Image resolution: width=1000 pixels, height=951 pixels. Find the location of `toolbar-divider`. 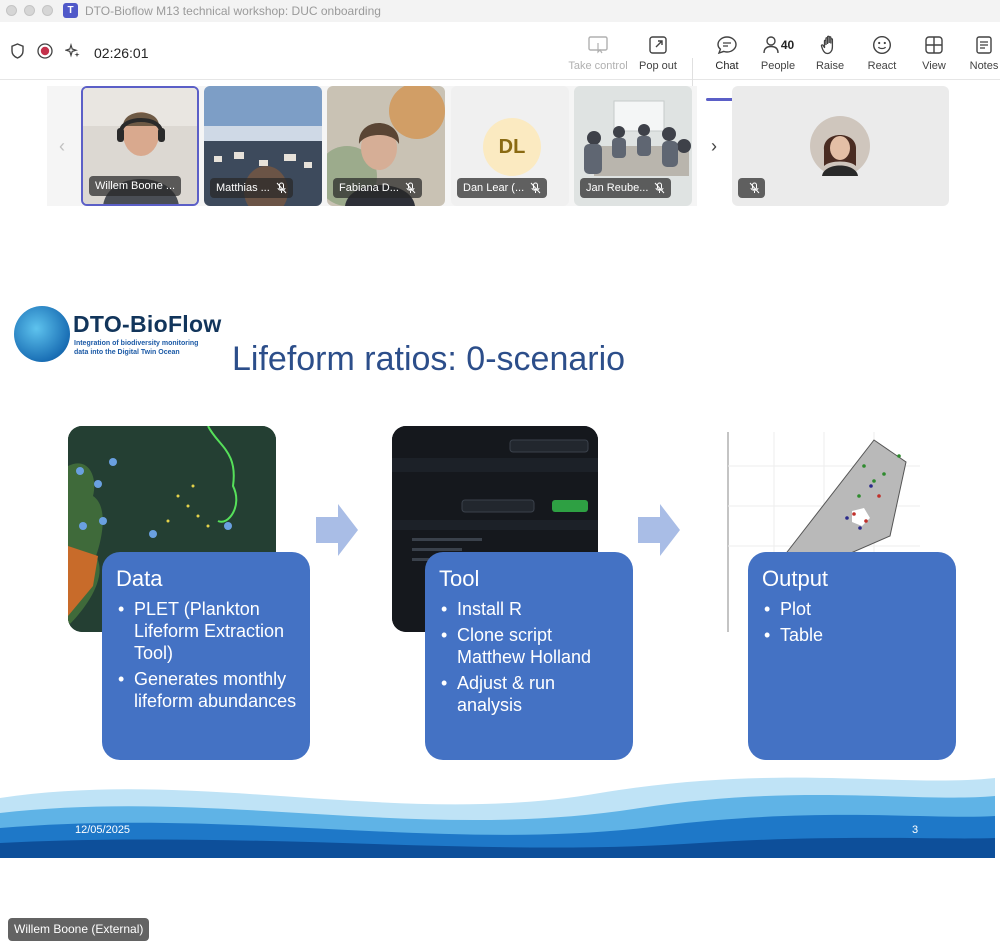

toolbar-divider is located at coordinates (692, 73).